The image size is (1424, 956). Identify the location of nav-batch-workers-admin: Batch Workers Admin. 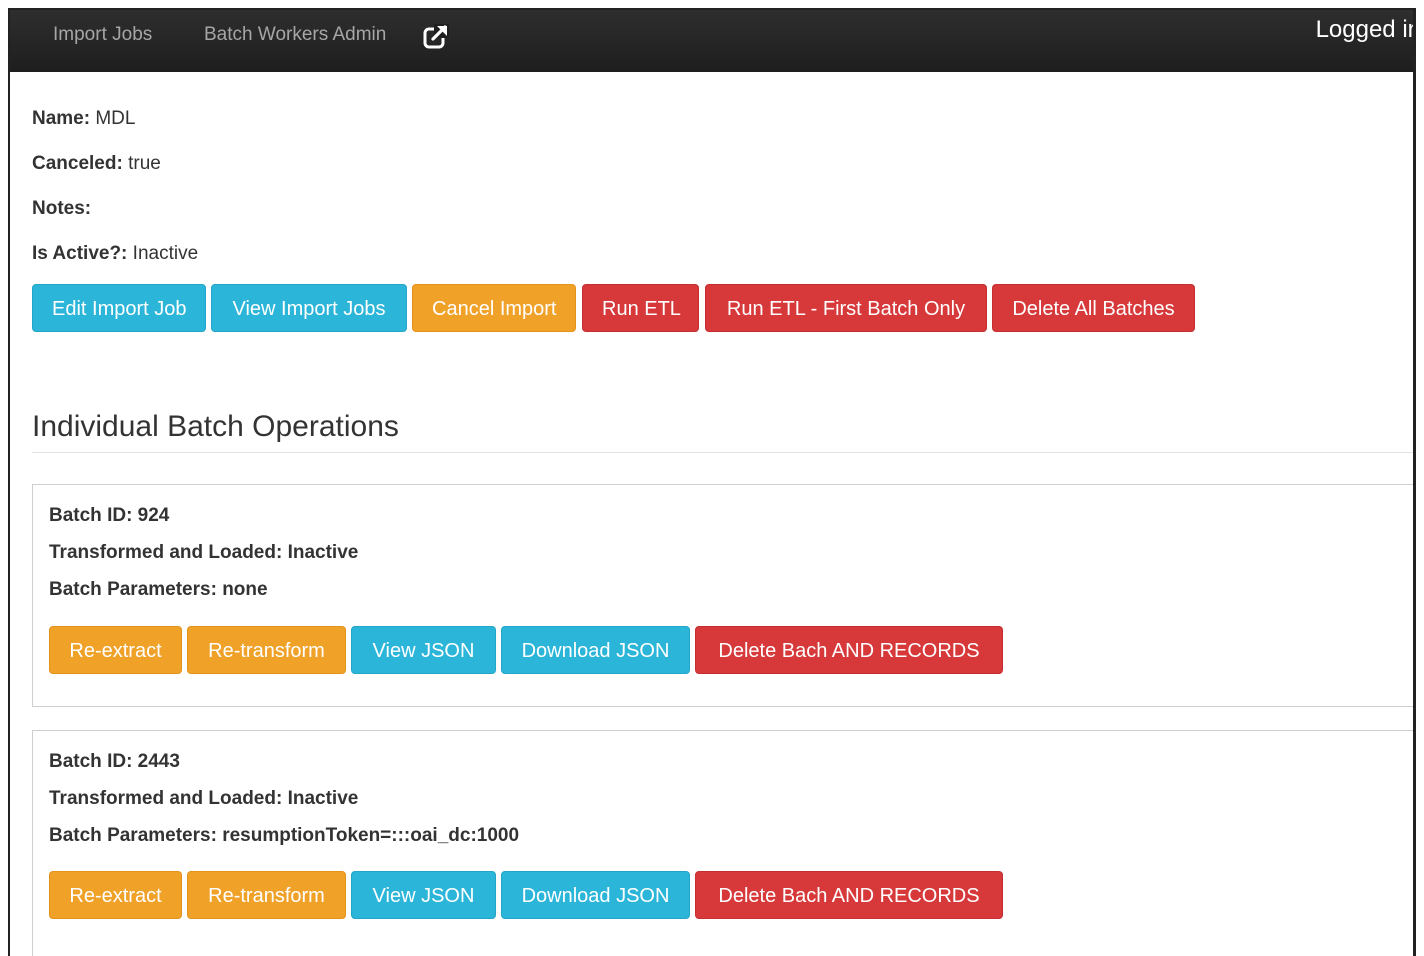
(295, 35).